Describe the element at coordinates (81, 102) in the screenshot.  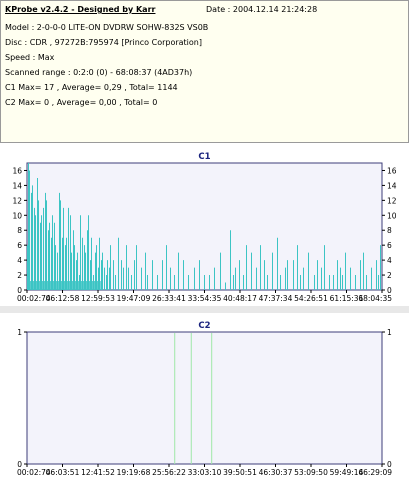
I see `c2-summary-line: C2 Max= 0 , Average= 0,00 , Total= 0` at that location.